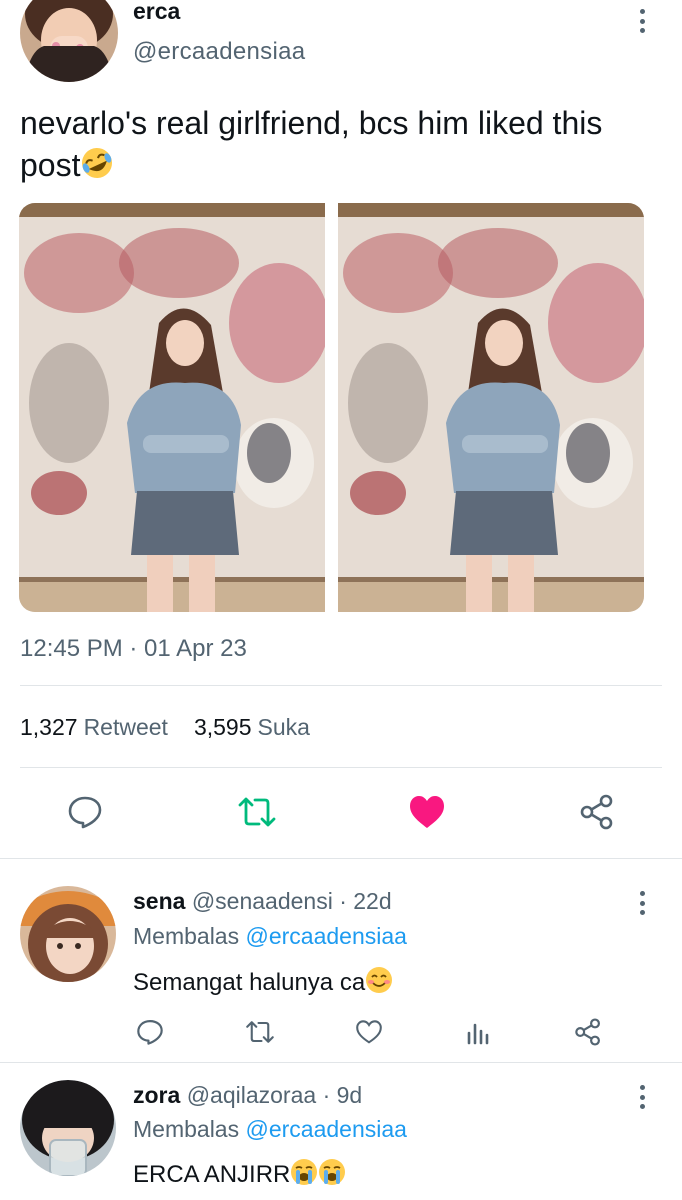 The image size is (682, 1200). I want to click on reply-text-content: Semangat halunya ca, so click(249, 982).